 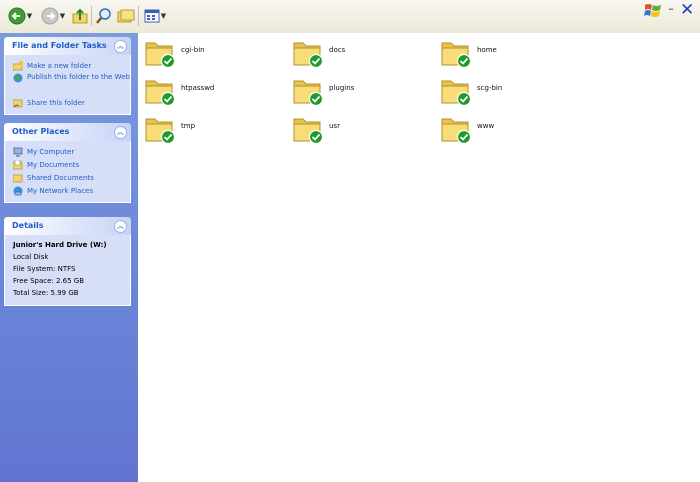 I want to click on place-shared-documents: Shared Documents, so click(x=71, y=177).